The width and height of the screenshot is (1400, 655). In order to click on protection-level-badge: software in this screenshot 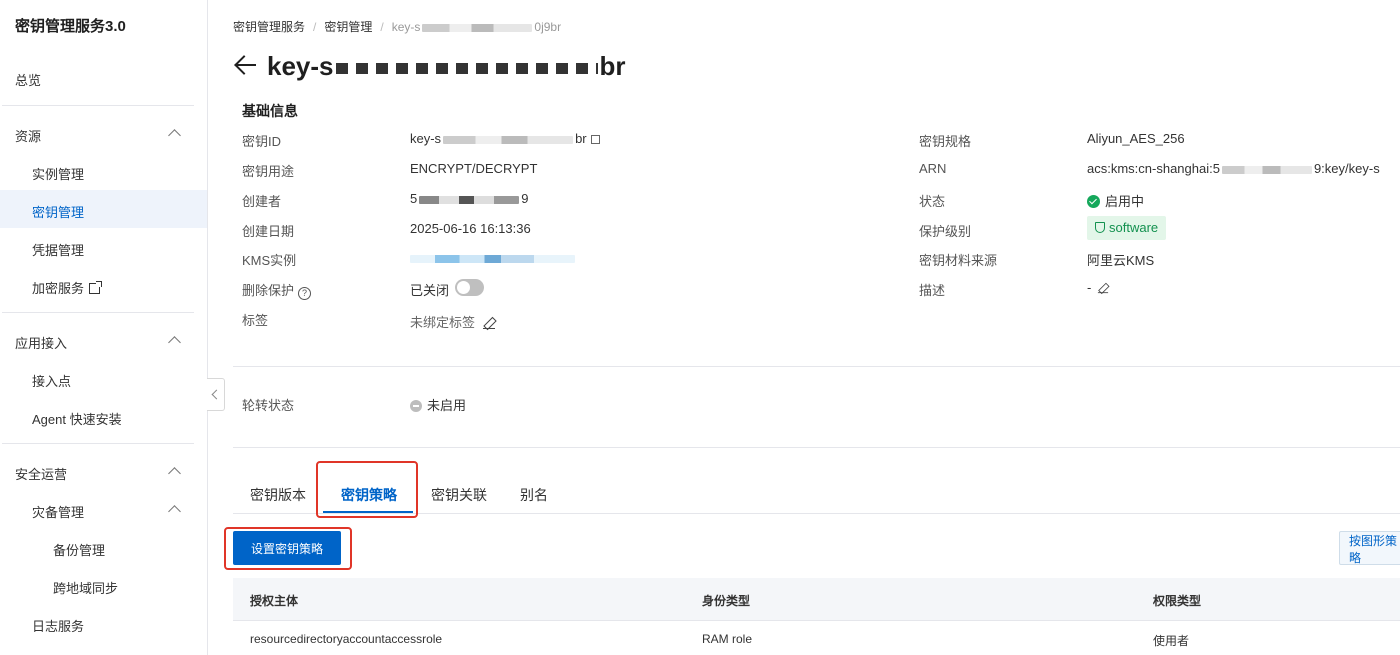, I will do `click(1127, 228)`.